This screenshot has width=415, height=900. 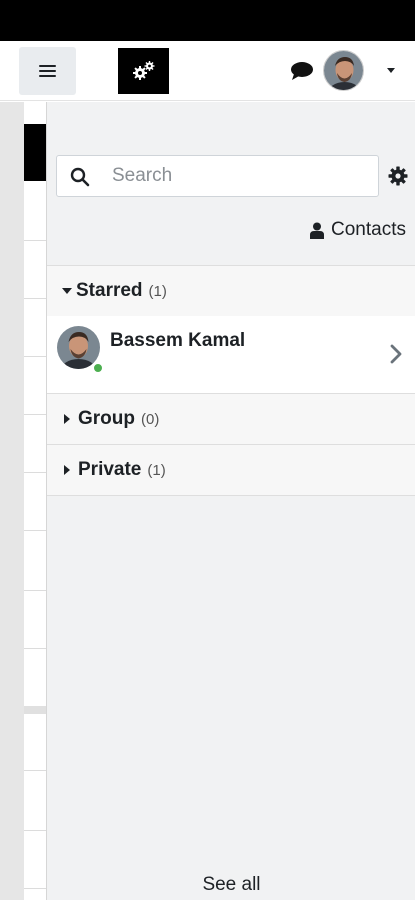 I want to click on section-label: Starred, so click(x=109, y=290).